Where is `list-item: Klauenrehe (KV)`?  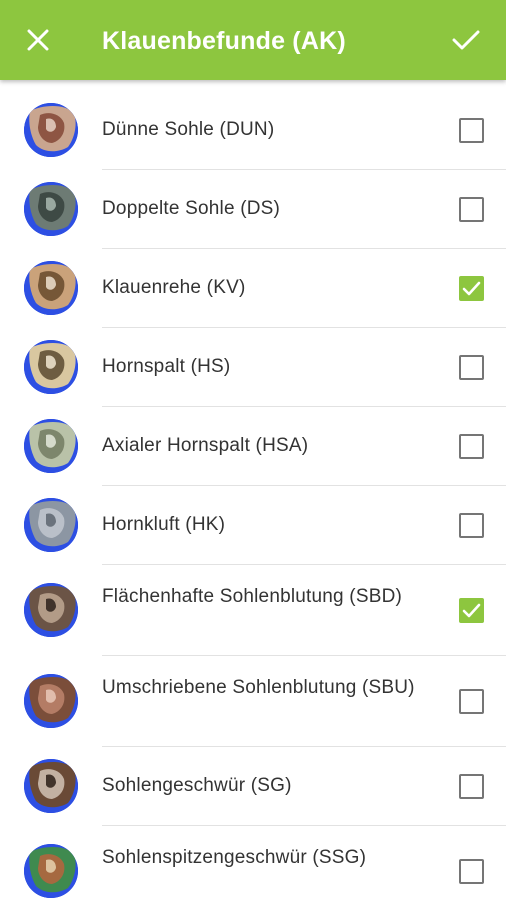
list-item: Klauenrehe (KV) is located at coordinates (253, 288).